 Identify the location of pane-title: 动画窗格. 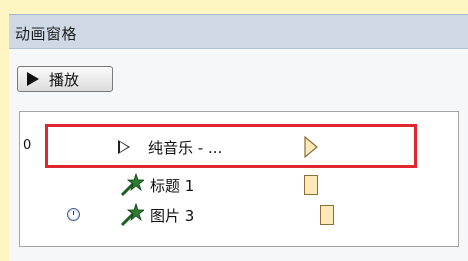
(46, 34).